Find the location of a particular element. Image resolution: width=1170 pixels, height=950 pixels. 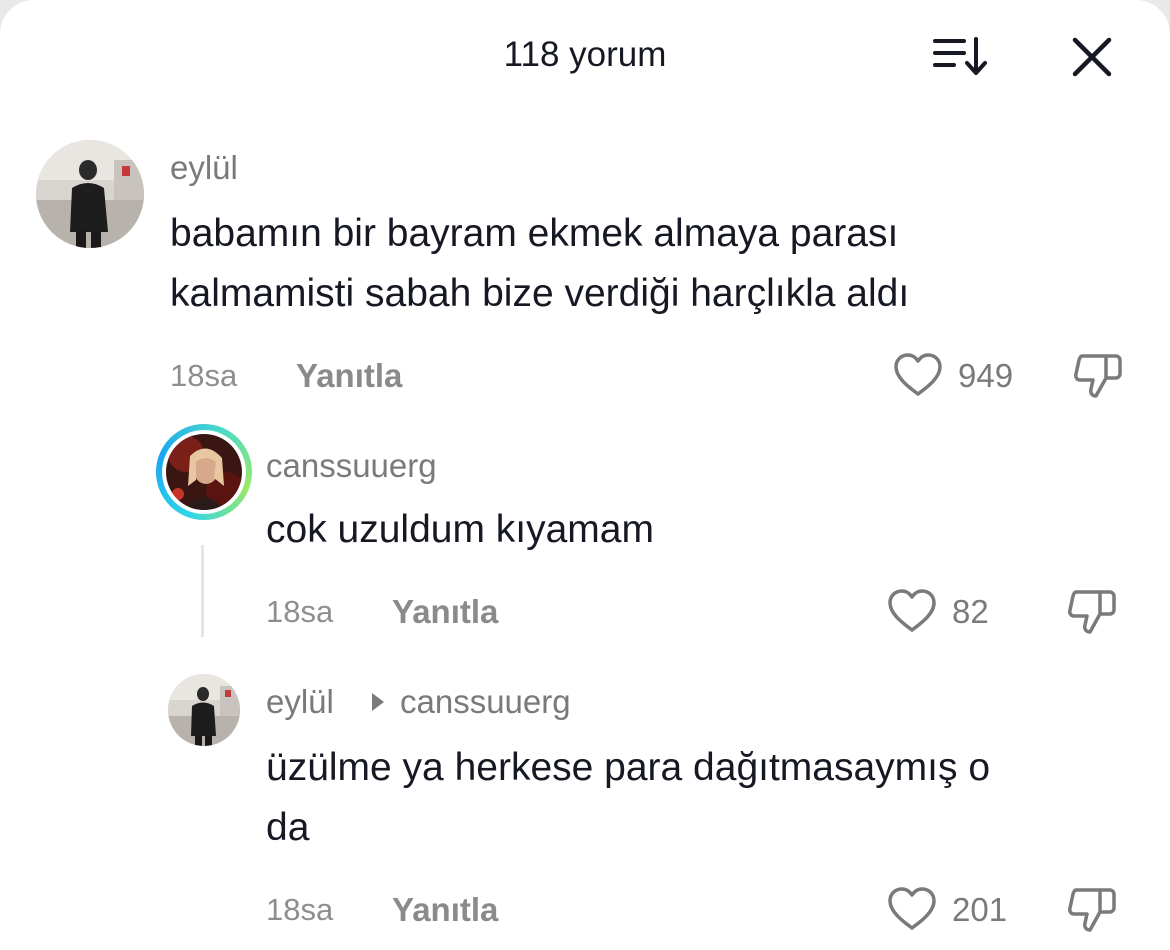

comment-text-line: da is located at coordinates (288, 827).